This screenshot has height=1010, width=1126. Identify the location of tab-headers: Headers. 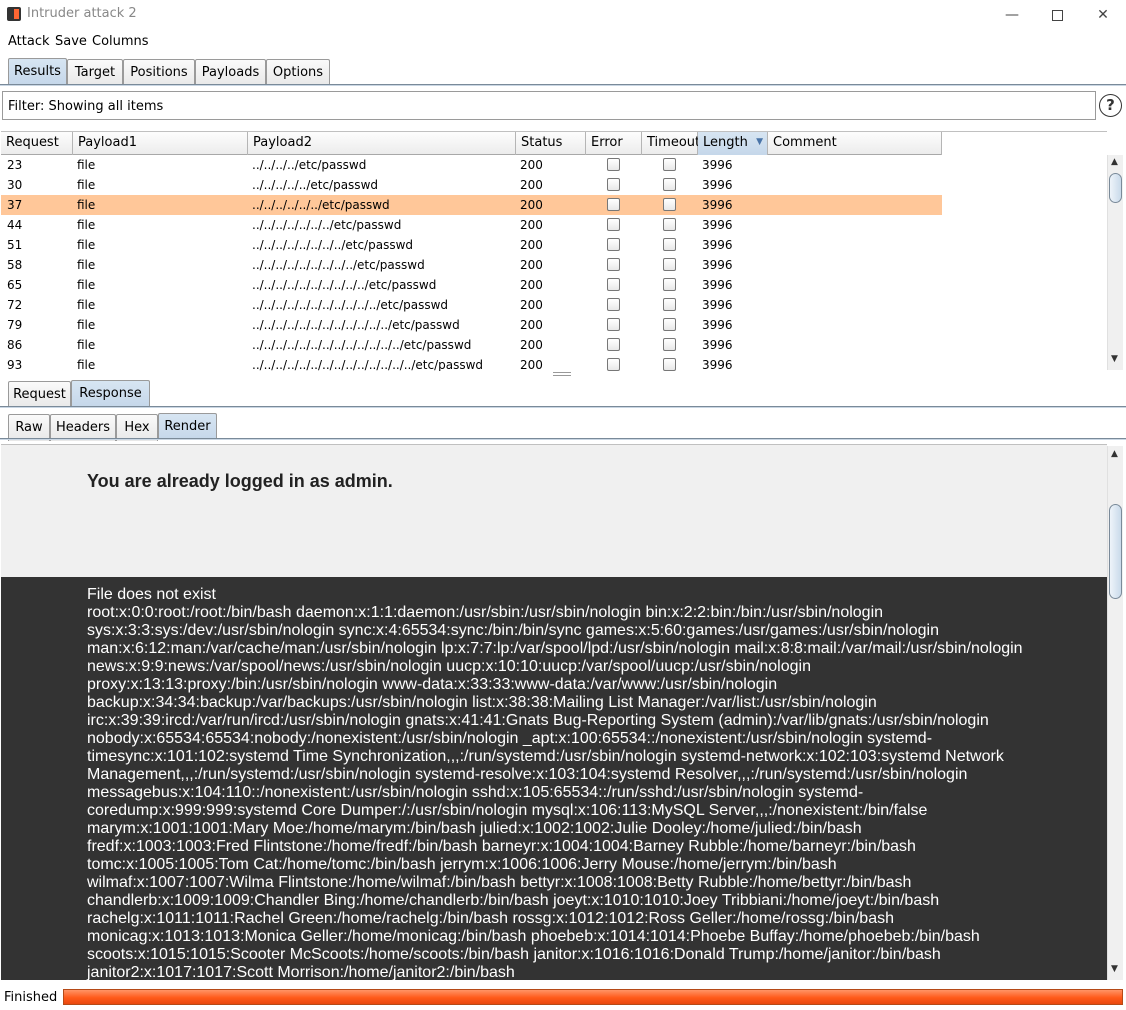
(83, 427).